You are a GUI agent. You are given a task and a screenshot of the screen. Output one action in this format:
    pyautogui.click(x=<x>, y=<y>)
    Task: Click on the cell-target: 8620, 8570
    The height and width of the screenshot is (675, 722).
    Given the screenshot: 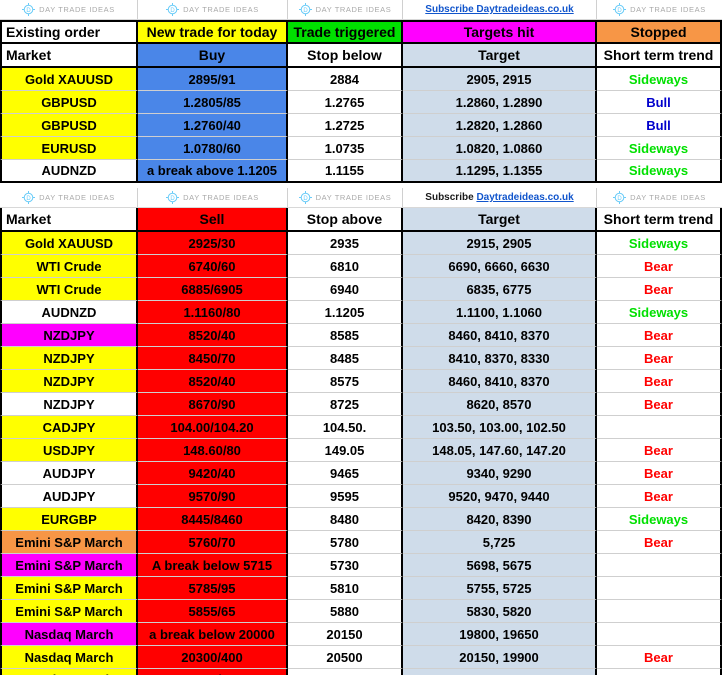 What is the action you would take?
    pyautogui.click(x=500, y=404)
    